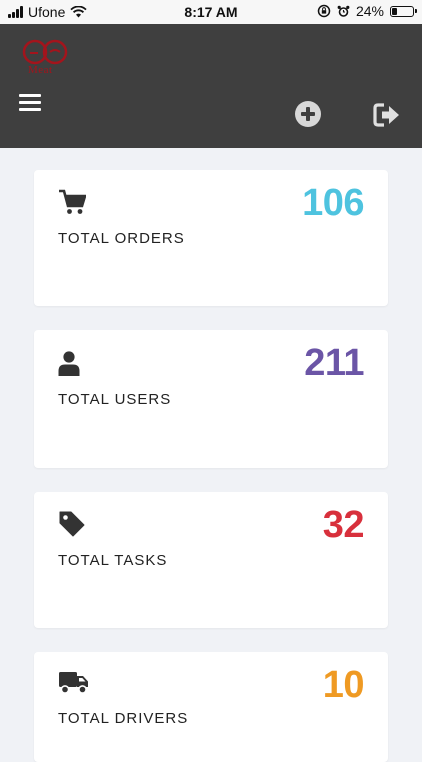 Image resolution: width=422 pixels, height=762 pixels. Describe the element at coordinates (113, 560) in the screenshot. I see `stat-label: TOTAL TASKS` at that location.